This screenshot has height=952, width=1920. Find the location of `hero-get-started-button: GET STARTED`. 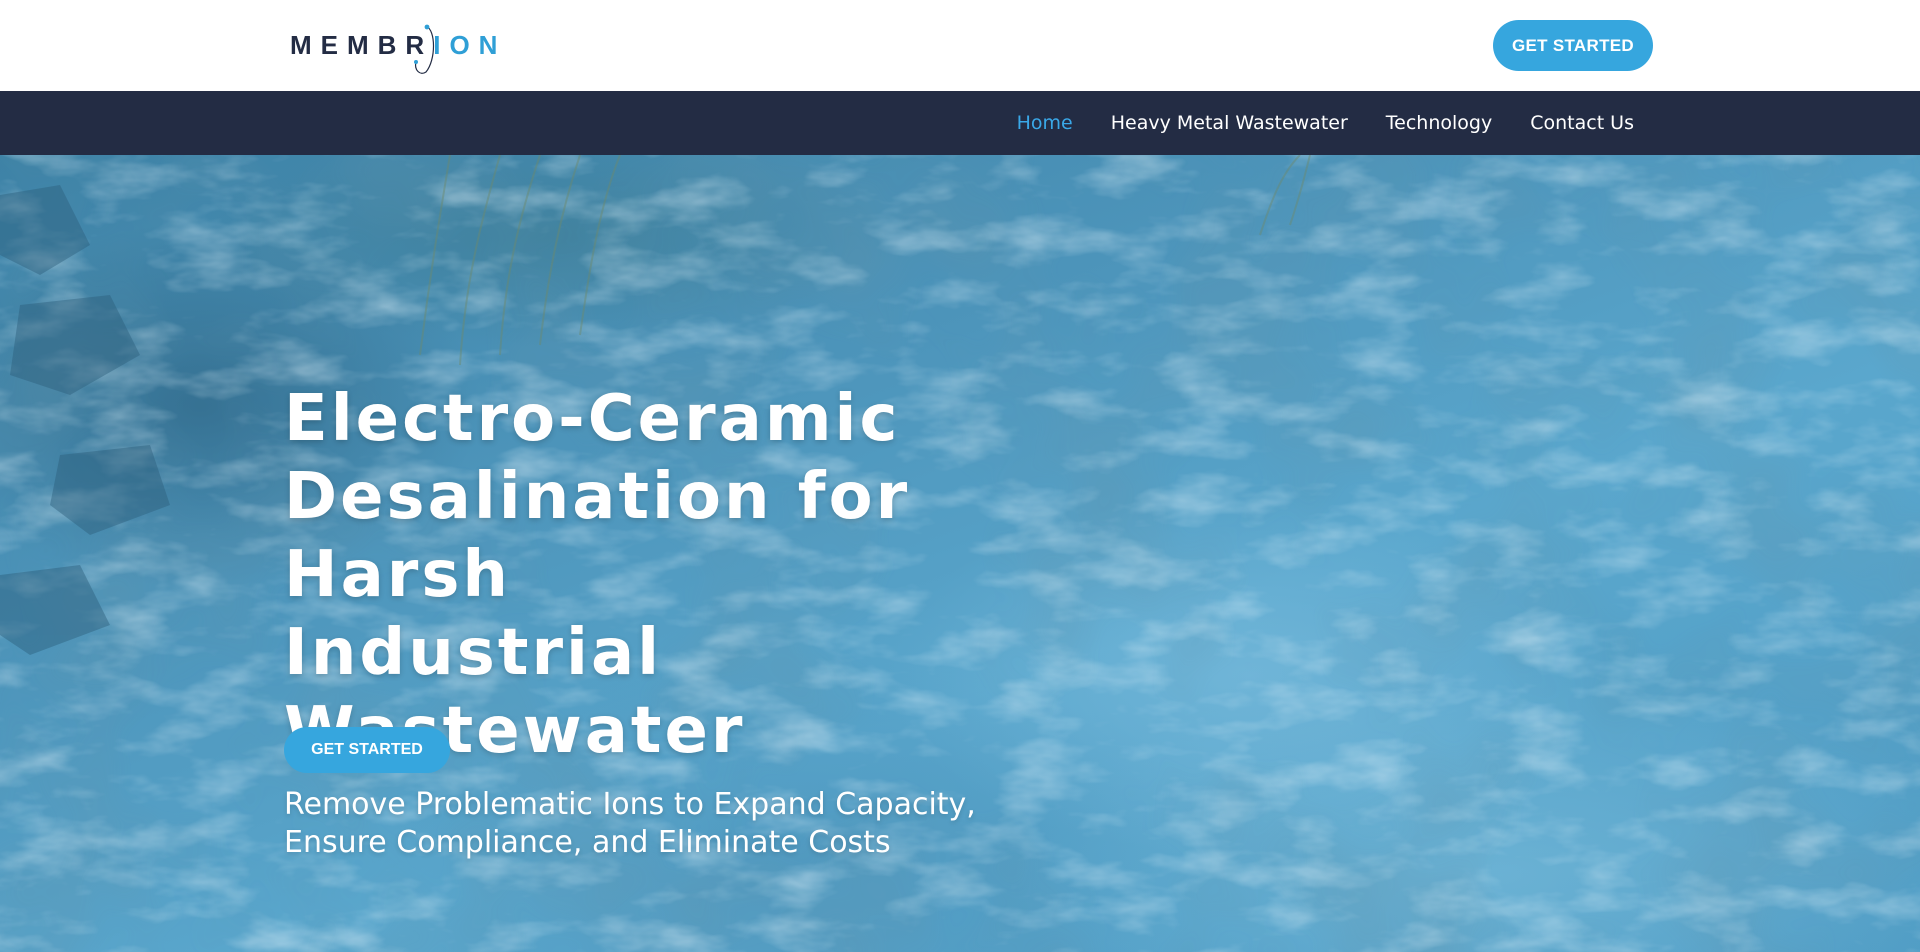

hero-get-started-button: GET STARTED is located at coordinates (367, 750).